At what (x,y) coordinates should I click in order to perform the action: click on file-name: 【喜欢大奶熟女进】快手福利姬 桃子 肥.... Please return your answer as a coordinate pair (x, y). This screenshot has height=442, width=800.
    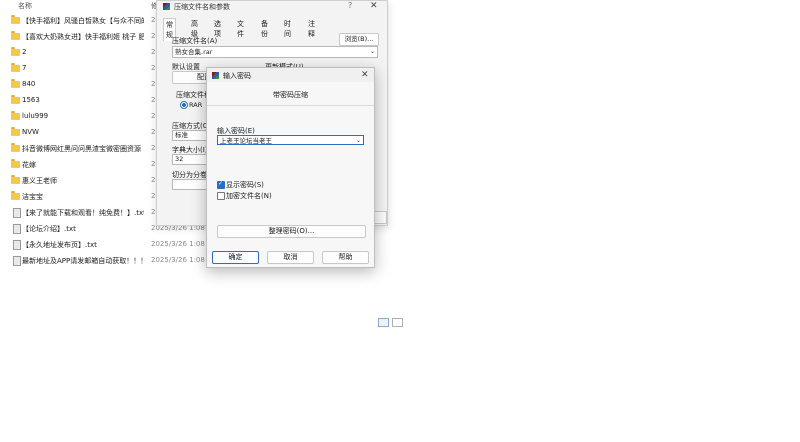
    Looking at the image, I should click on (83, 37).